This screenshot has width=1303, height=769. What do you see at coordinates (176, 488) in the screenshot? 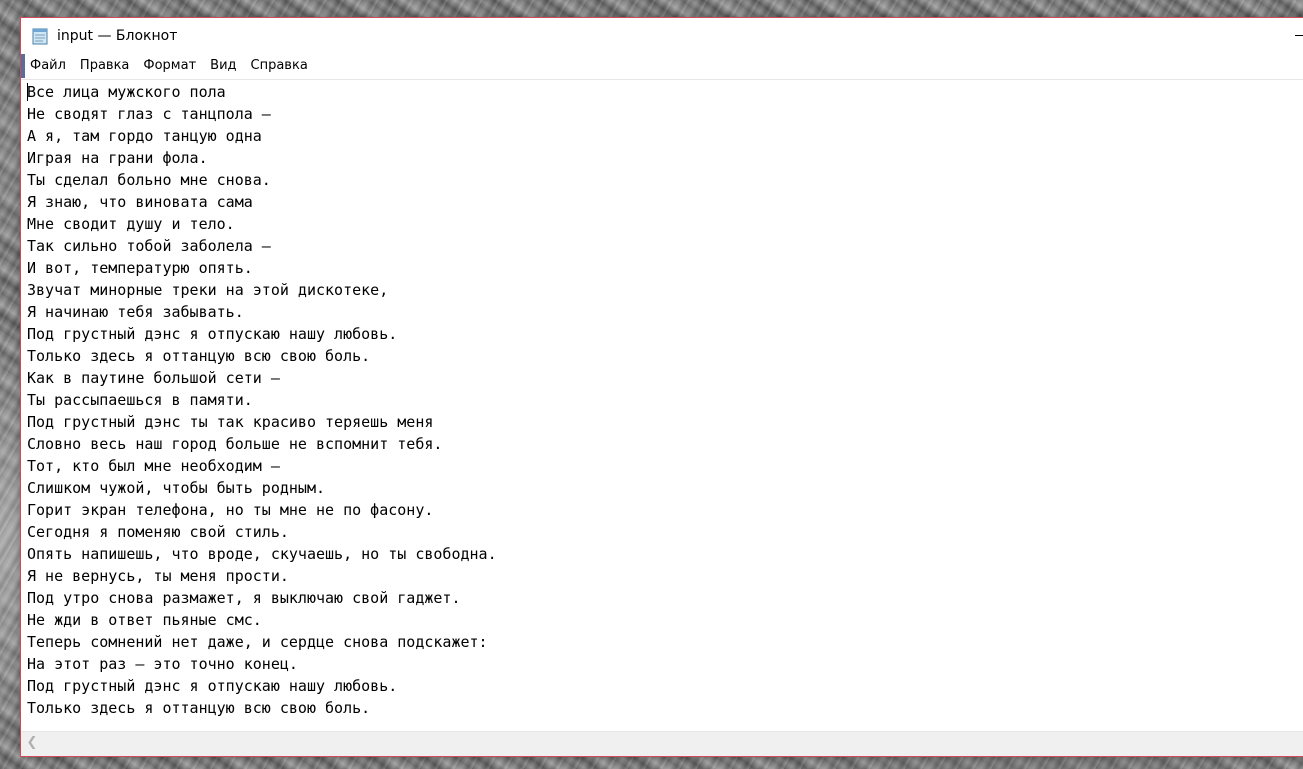
I see `text-line: Слишком чужой, чтобы быть родным.` at bounding box center [176, 488].